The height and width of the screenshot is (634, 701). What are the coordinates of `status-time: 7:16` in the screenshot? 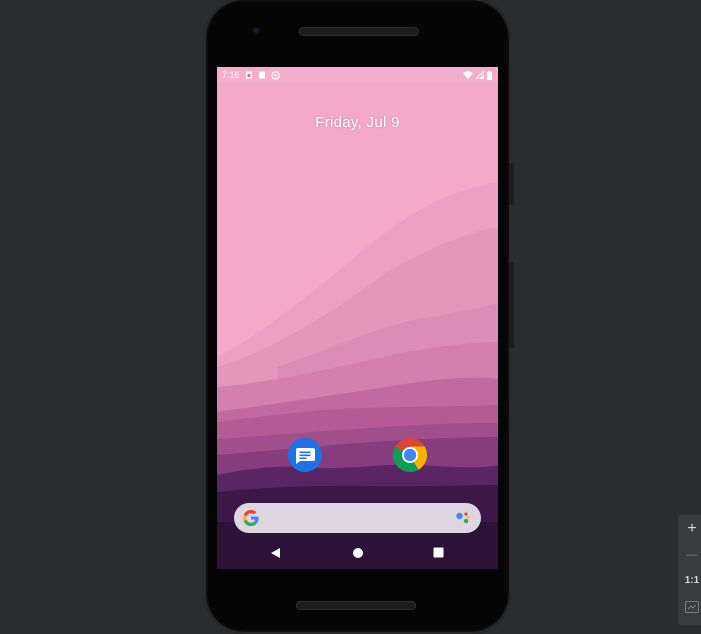 It's located at (231, 75).